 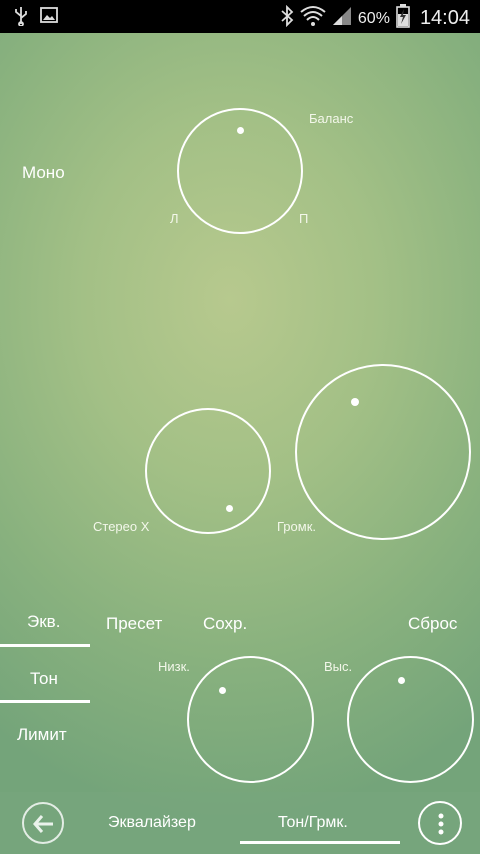 I want to click on back-arrow-icon, so click(x=44, y=826).